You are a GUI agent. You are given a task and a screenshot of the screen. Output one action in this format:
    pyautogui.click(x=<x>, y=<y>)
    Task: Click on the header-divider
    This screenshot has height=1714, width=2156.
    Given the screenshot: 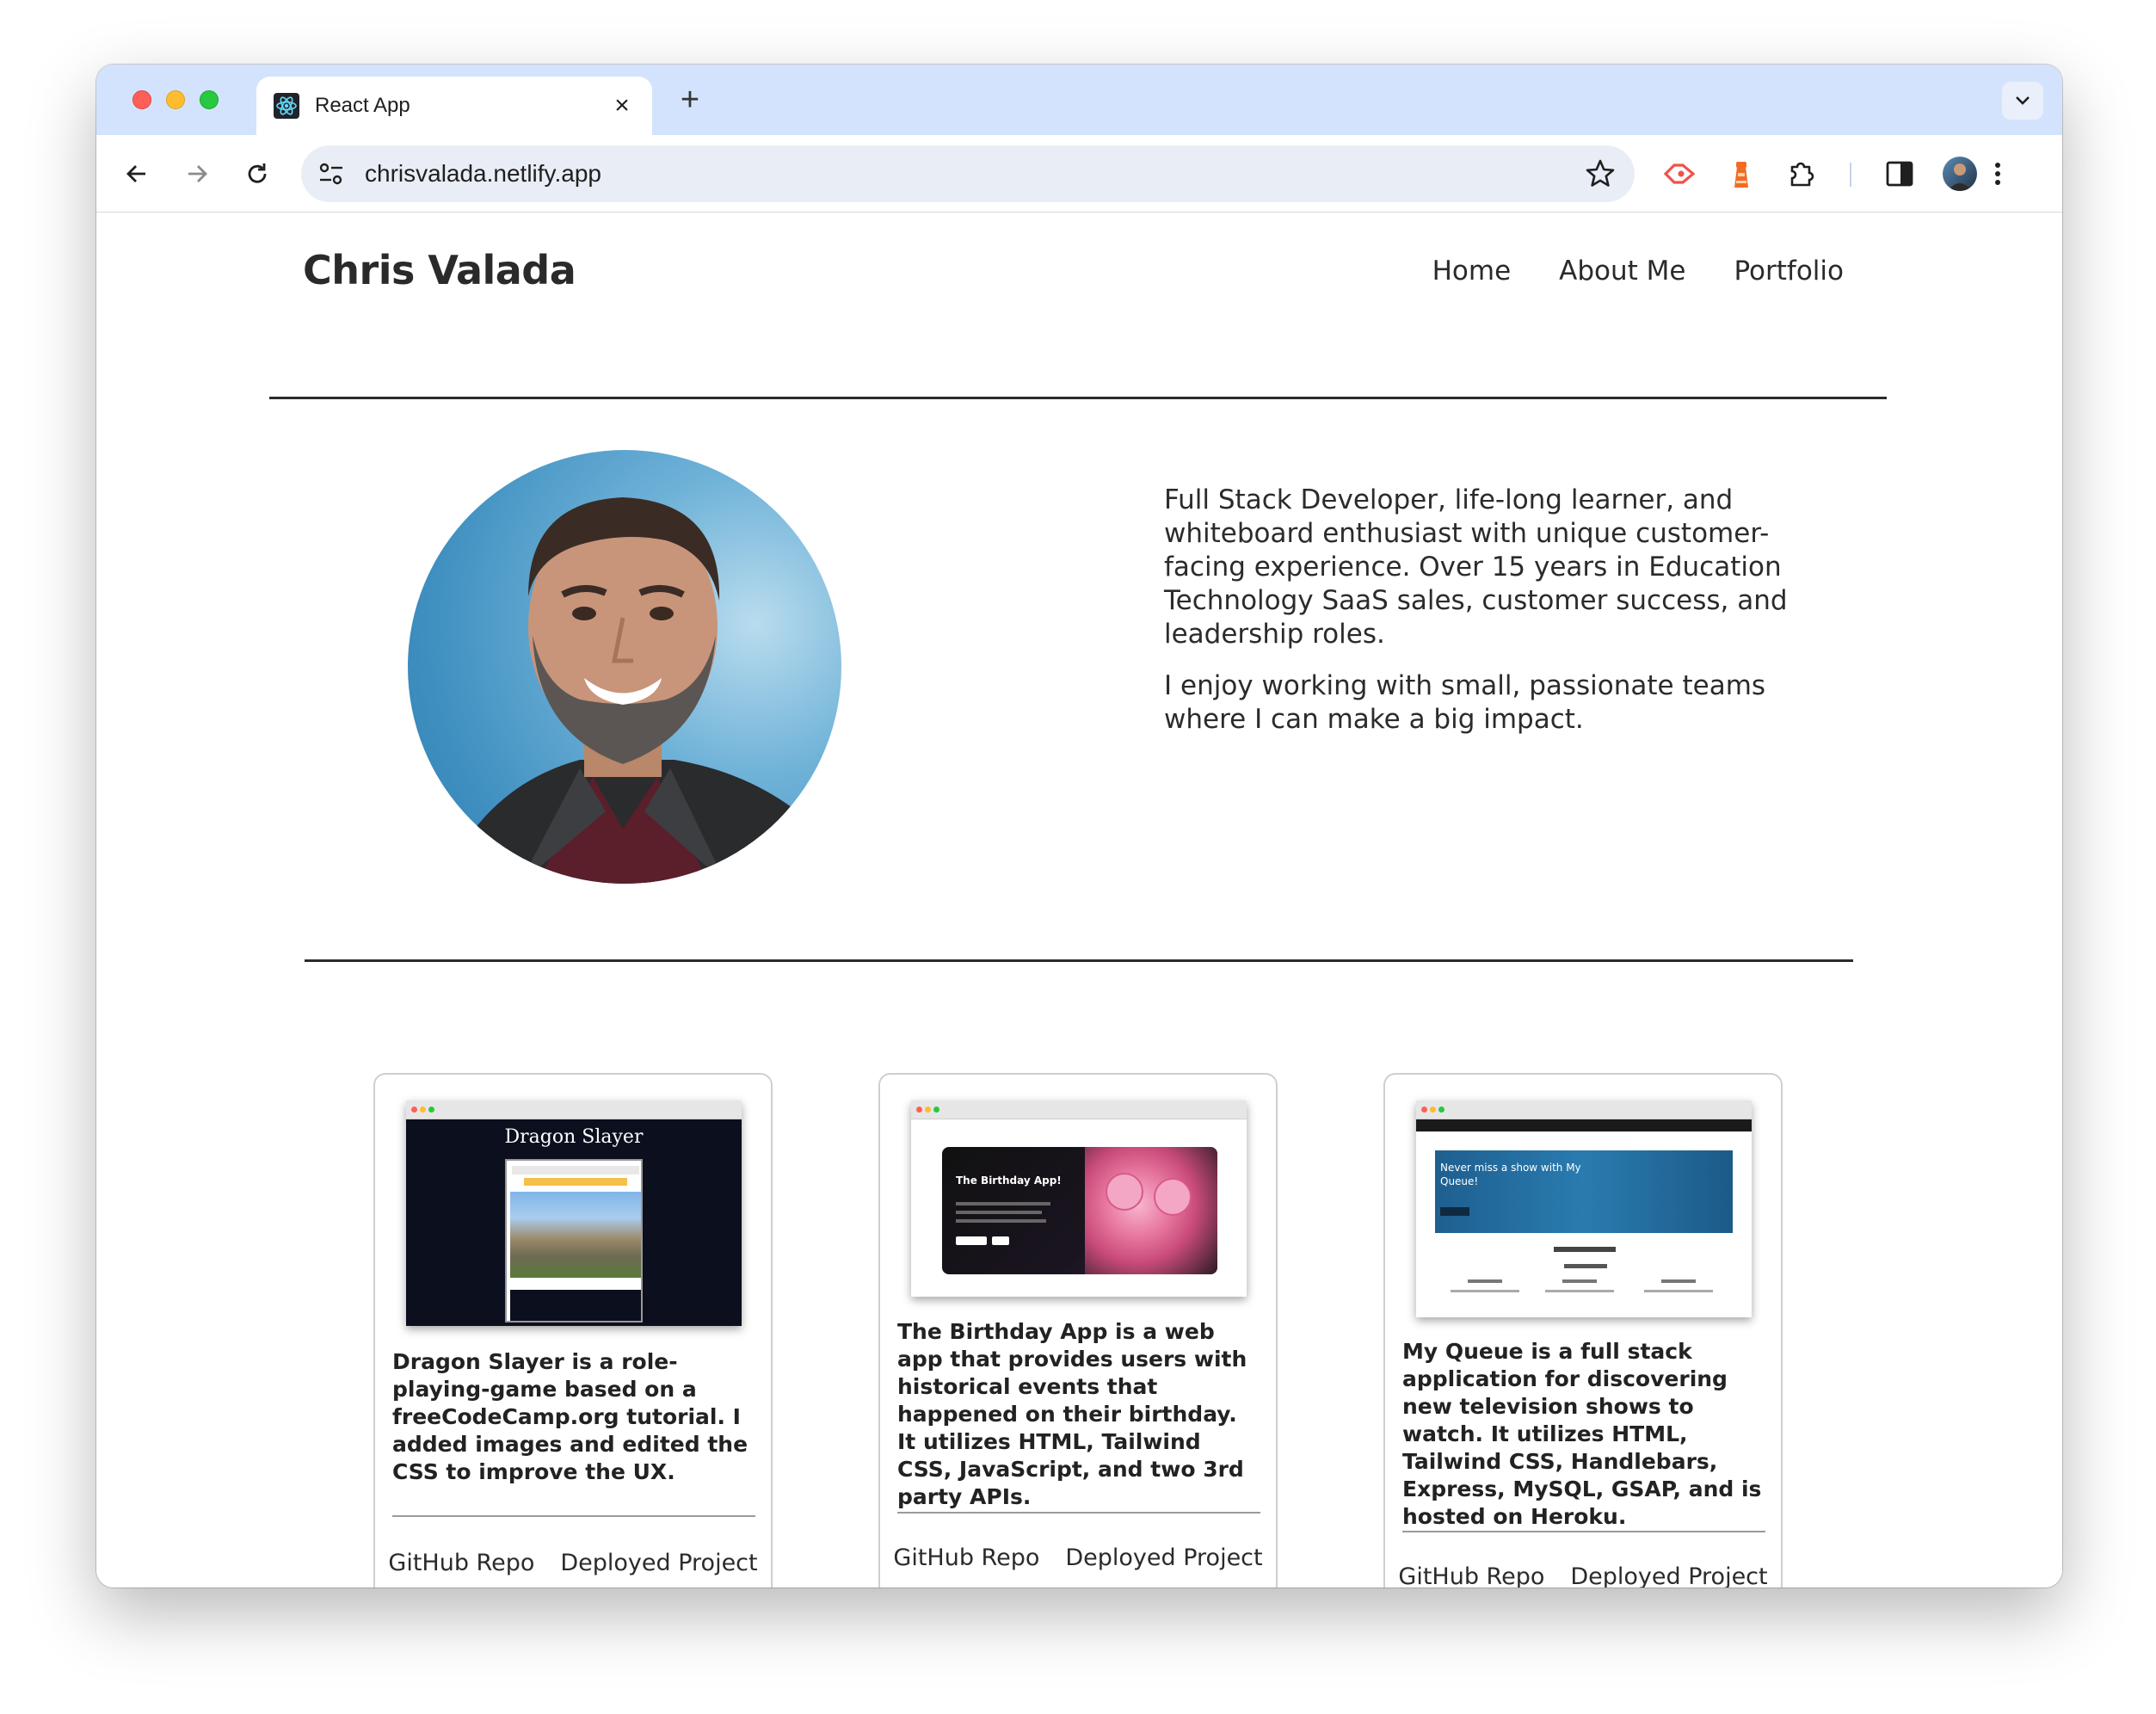 What is the action you would take?
    pyautogui.click(x=1078, y=398)
    